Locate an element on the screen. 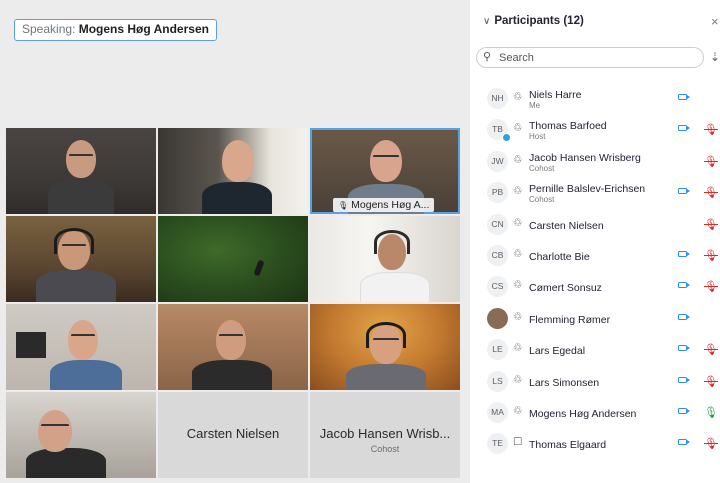 The image size is (720, 483). participant-name: Mogens Høg Andersen is located at coordinates (583, 413).